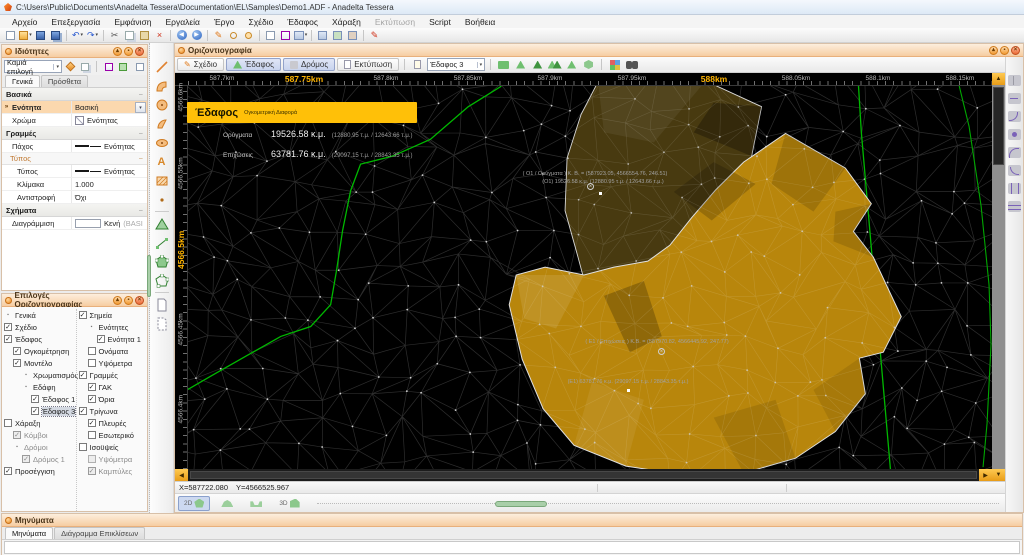 This screenshot has height=555, width=1024. What do you see at coordinates (162, 223) in the screenshot?
I see `triangle-terrain-icon` at bounding box center [162, 223].